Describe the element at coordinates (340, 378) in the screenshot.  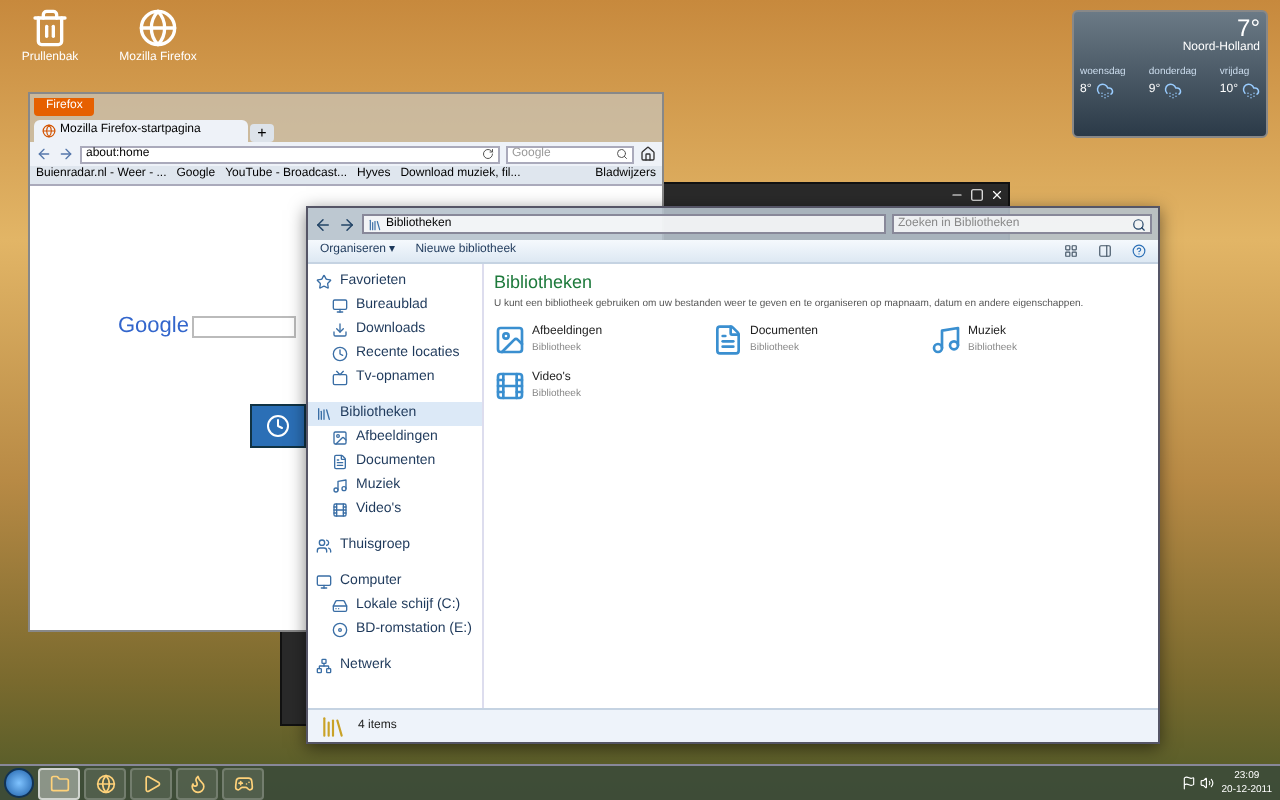
I see `tv-icon` at that location.